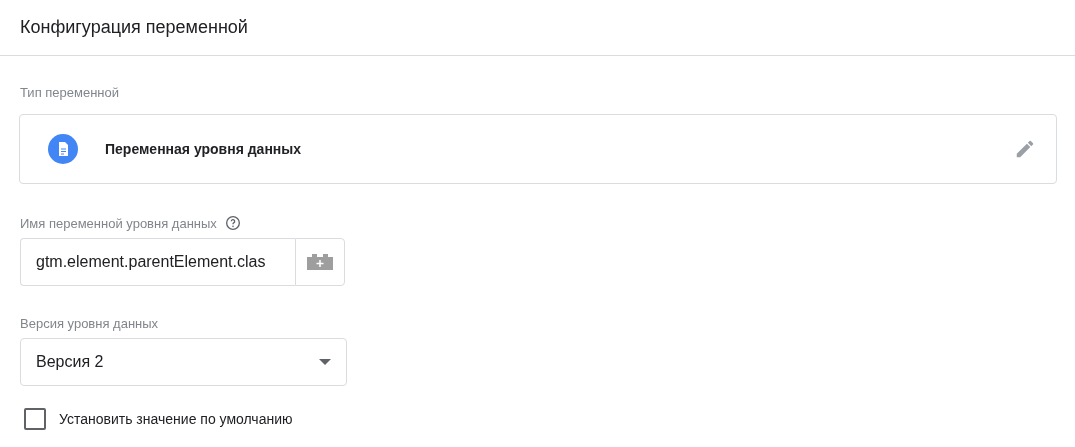  Describe the element at coordinates (63, 149) in the screenshot. I see `document-icon` at that location.